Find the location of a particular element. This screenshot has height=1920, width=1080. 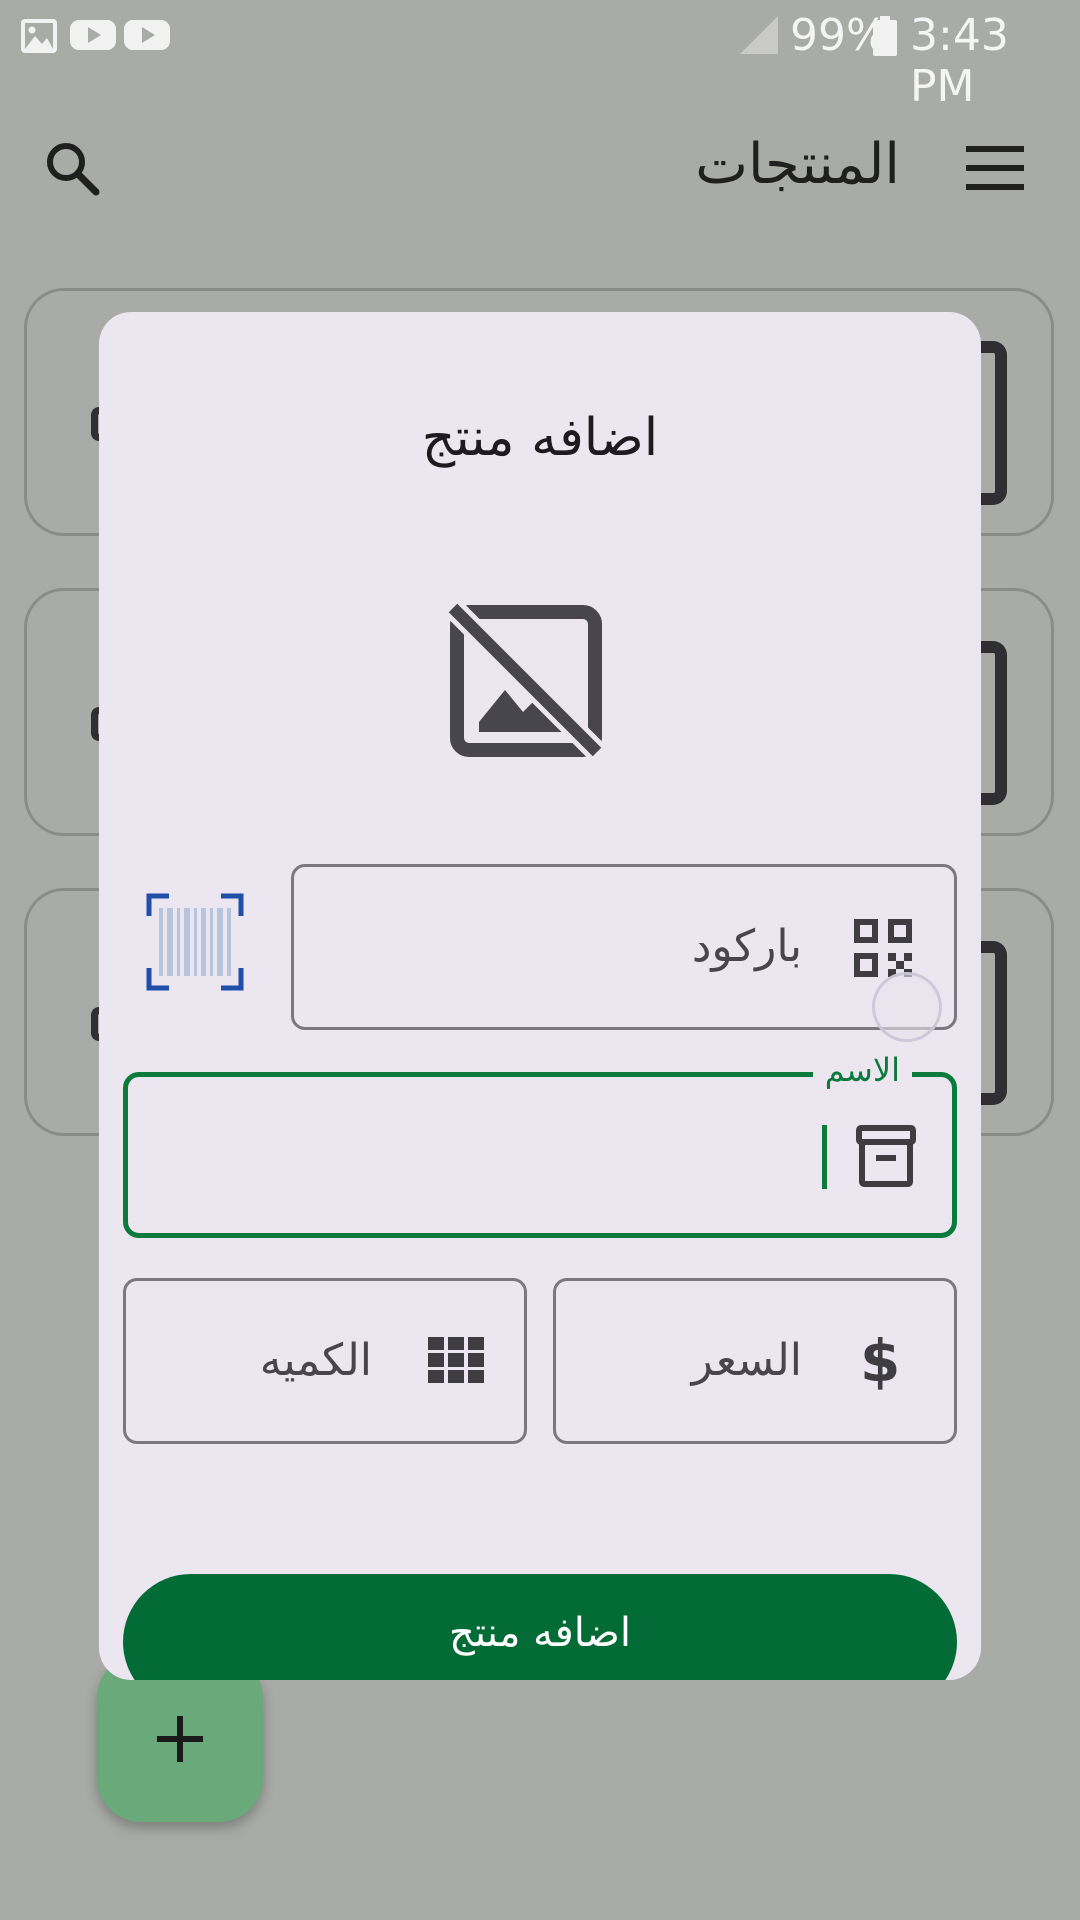

add-product-button: اضافه منتج is located at coordinates (540, 1627).